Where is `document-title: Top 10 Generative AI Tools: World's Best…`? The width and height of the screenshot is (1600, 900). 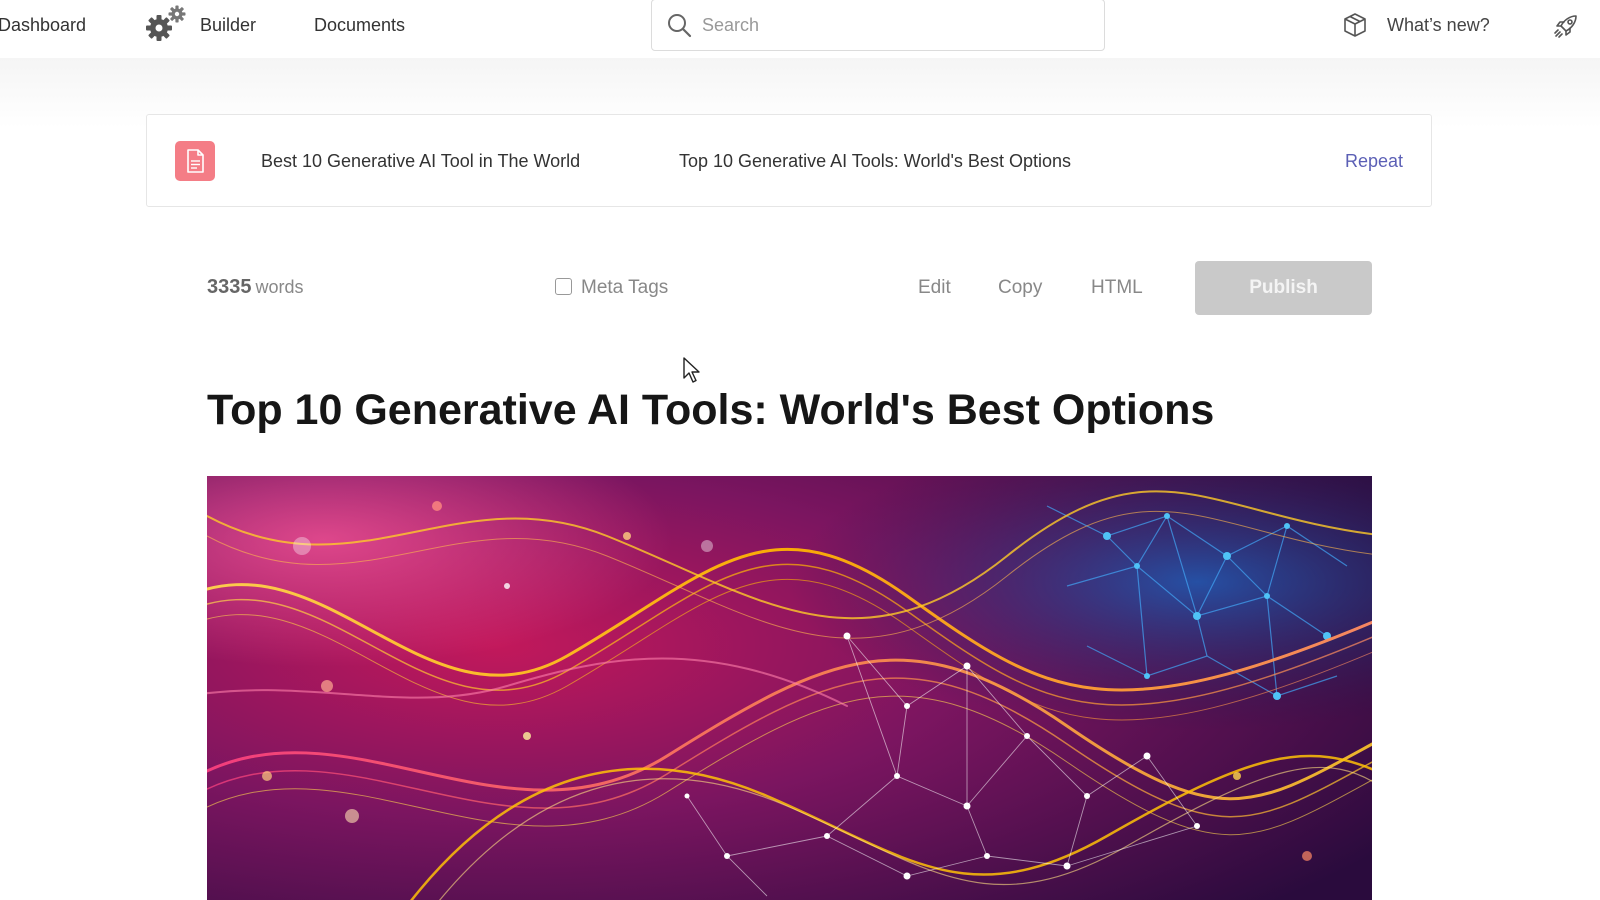 document-title: Top 10 Generative AI Tools: World's Best… is located at coordinates (875, 161).